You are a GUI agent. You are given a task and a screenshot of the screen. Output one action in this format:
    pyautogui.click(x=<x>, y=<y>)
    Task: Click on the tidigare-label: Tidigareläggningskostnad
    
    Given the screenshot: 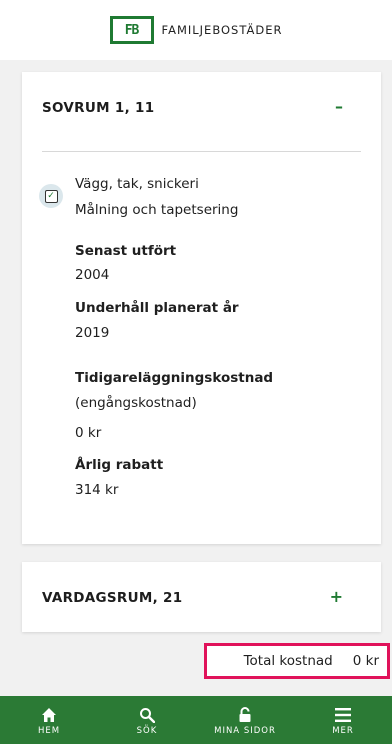 What is the action you would take?
    pyautogui.click(x=174, y=378)
    